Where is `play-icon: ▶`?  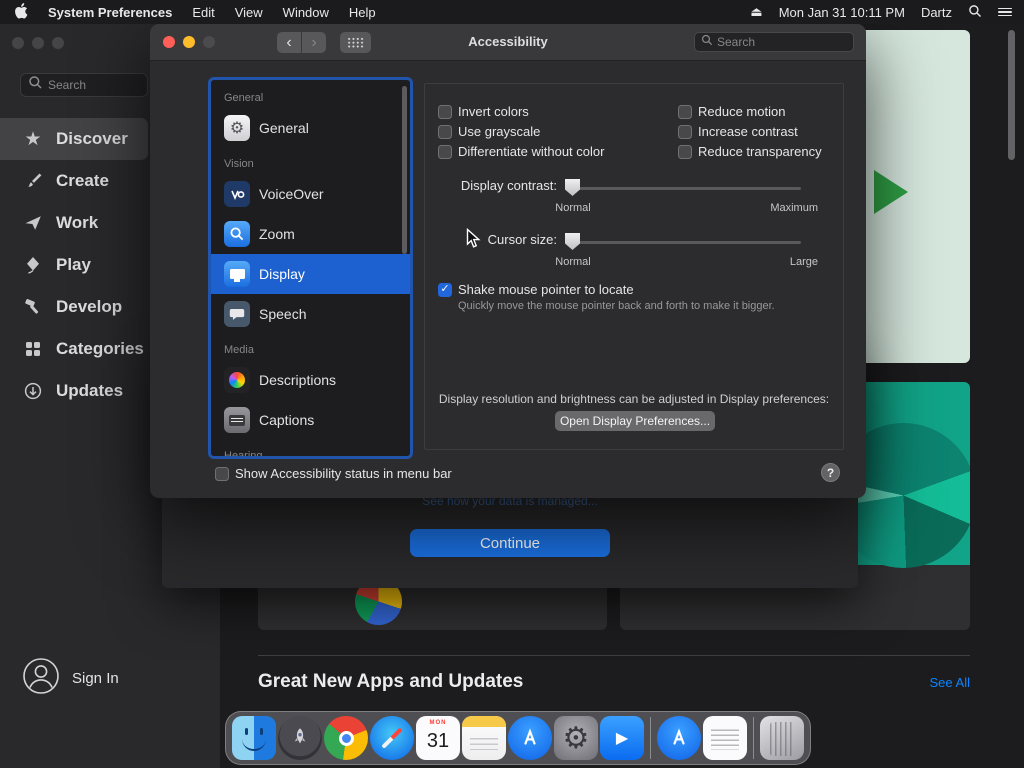 play-icon: ▶ is located at coordinates (622, 738).